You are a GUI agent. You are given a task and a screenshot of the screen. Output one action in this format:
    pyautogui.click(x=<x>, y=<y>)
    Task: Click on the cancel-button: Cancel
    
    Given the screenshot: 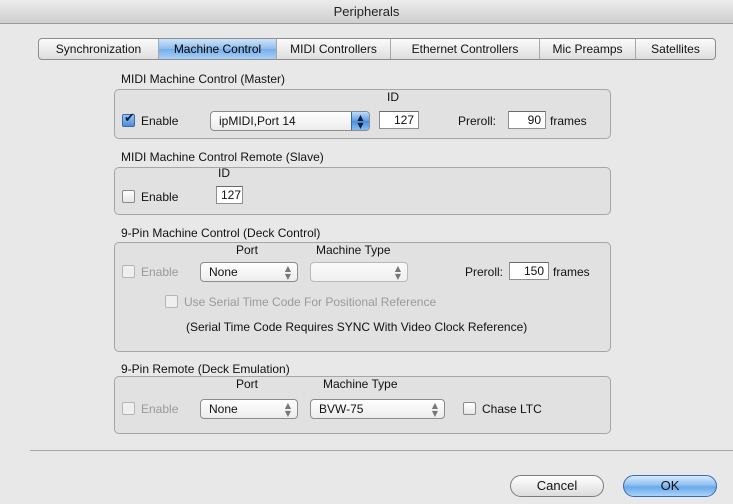 What is the action you would take?
    pyautogui.click(x=557, y=486)
    